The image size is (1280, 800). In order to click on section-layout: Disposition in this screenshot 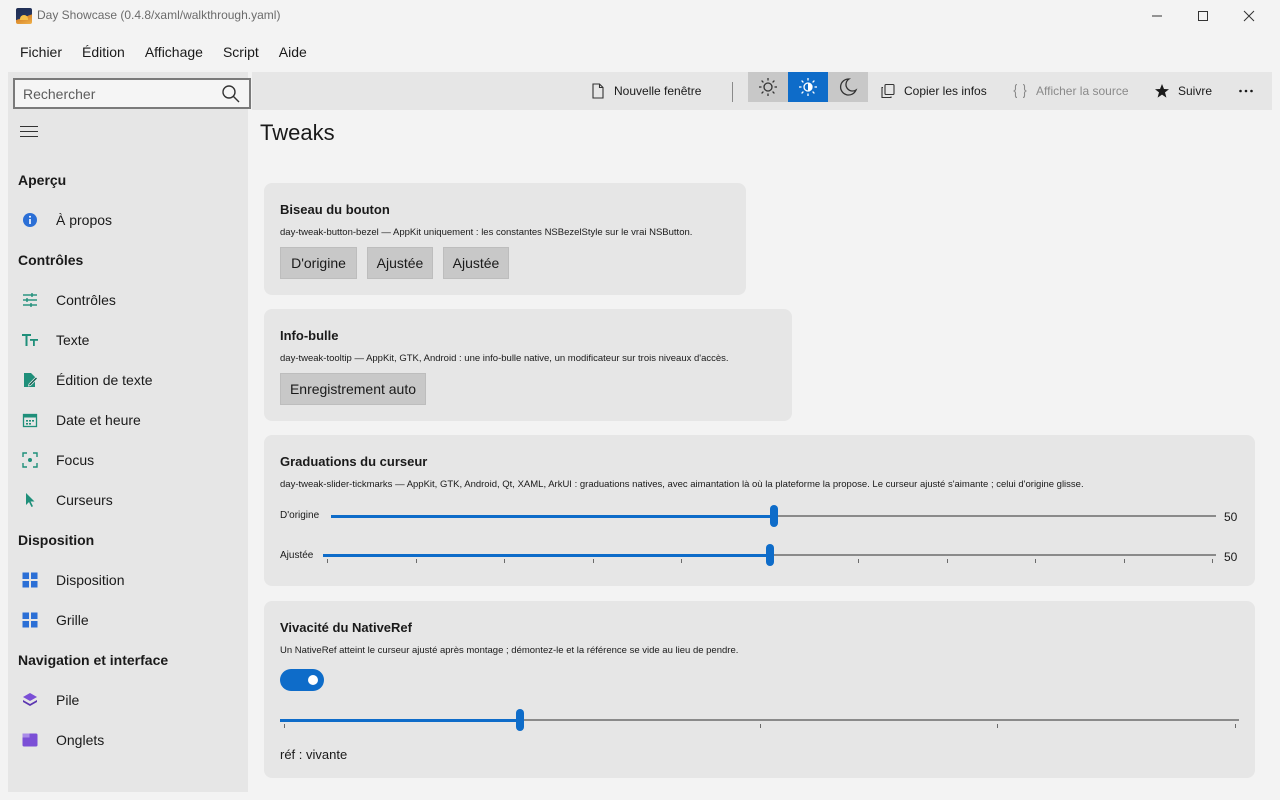, I will do `click(56, 540)`.